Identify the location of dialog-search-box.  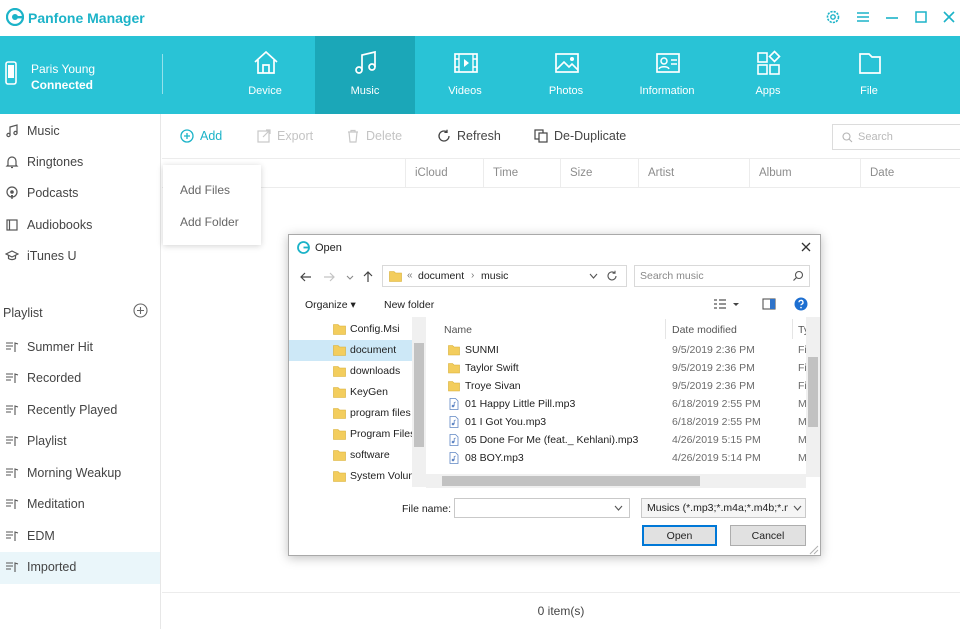
(722, 276).